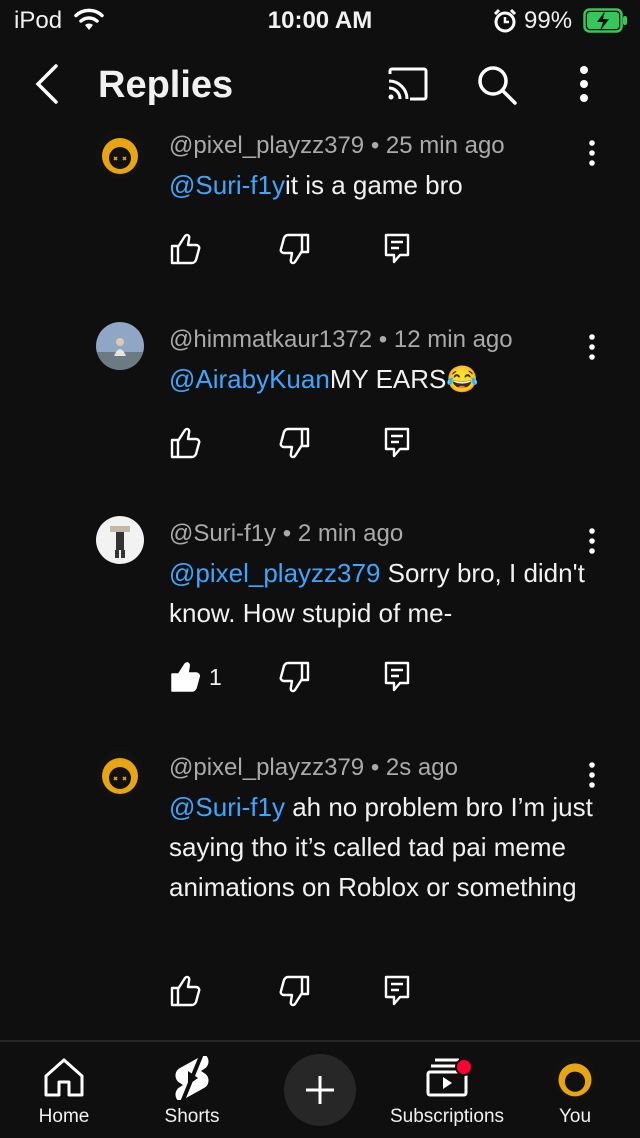  Describe the element at coordinates (575, 1116) in the screenshot. I see `nav-you-label: You` at that location.